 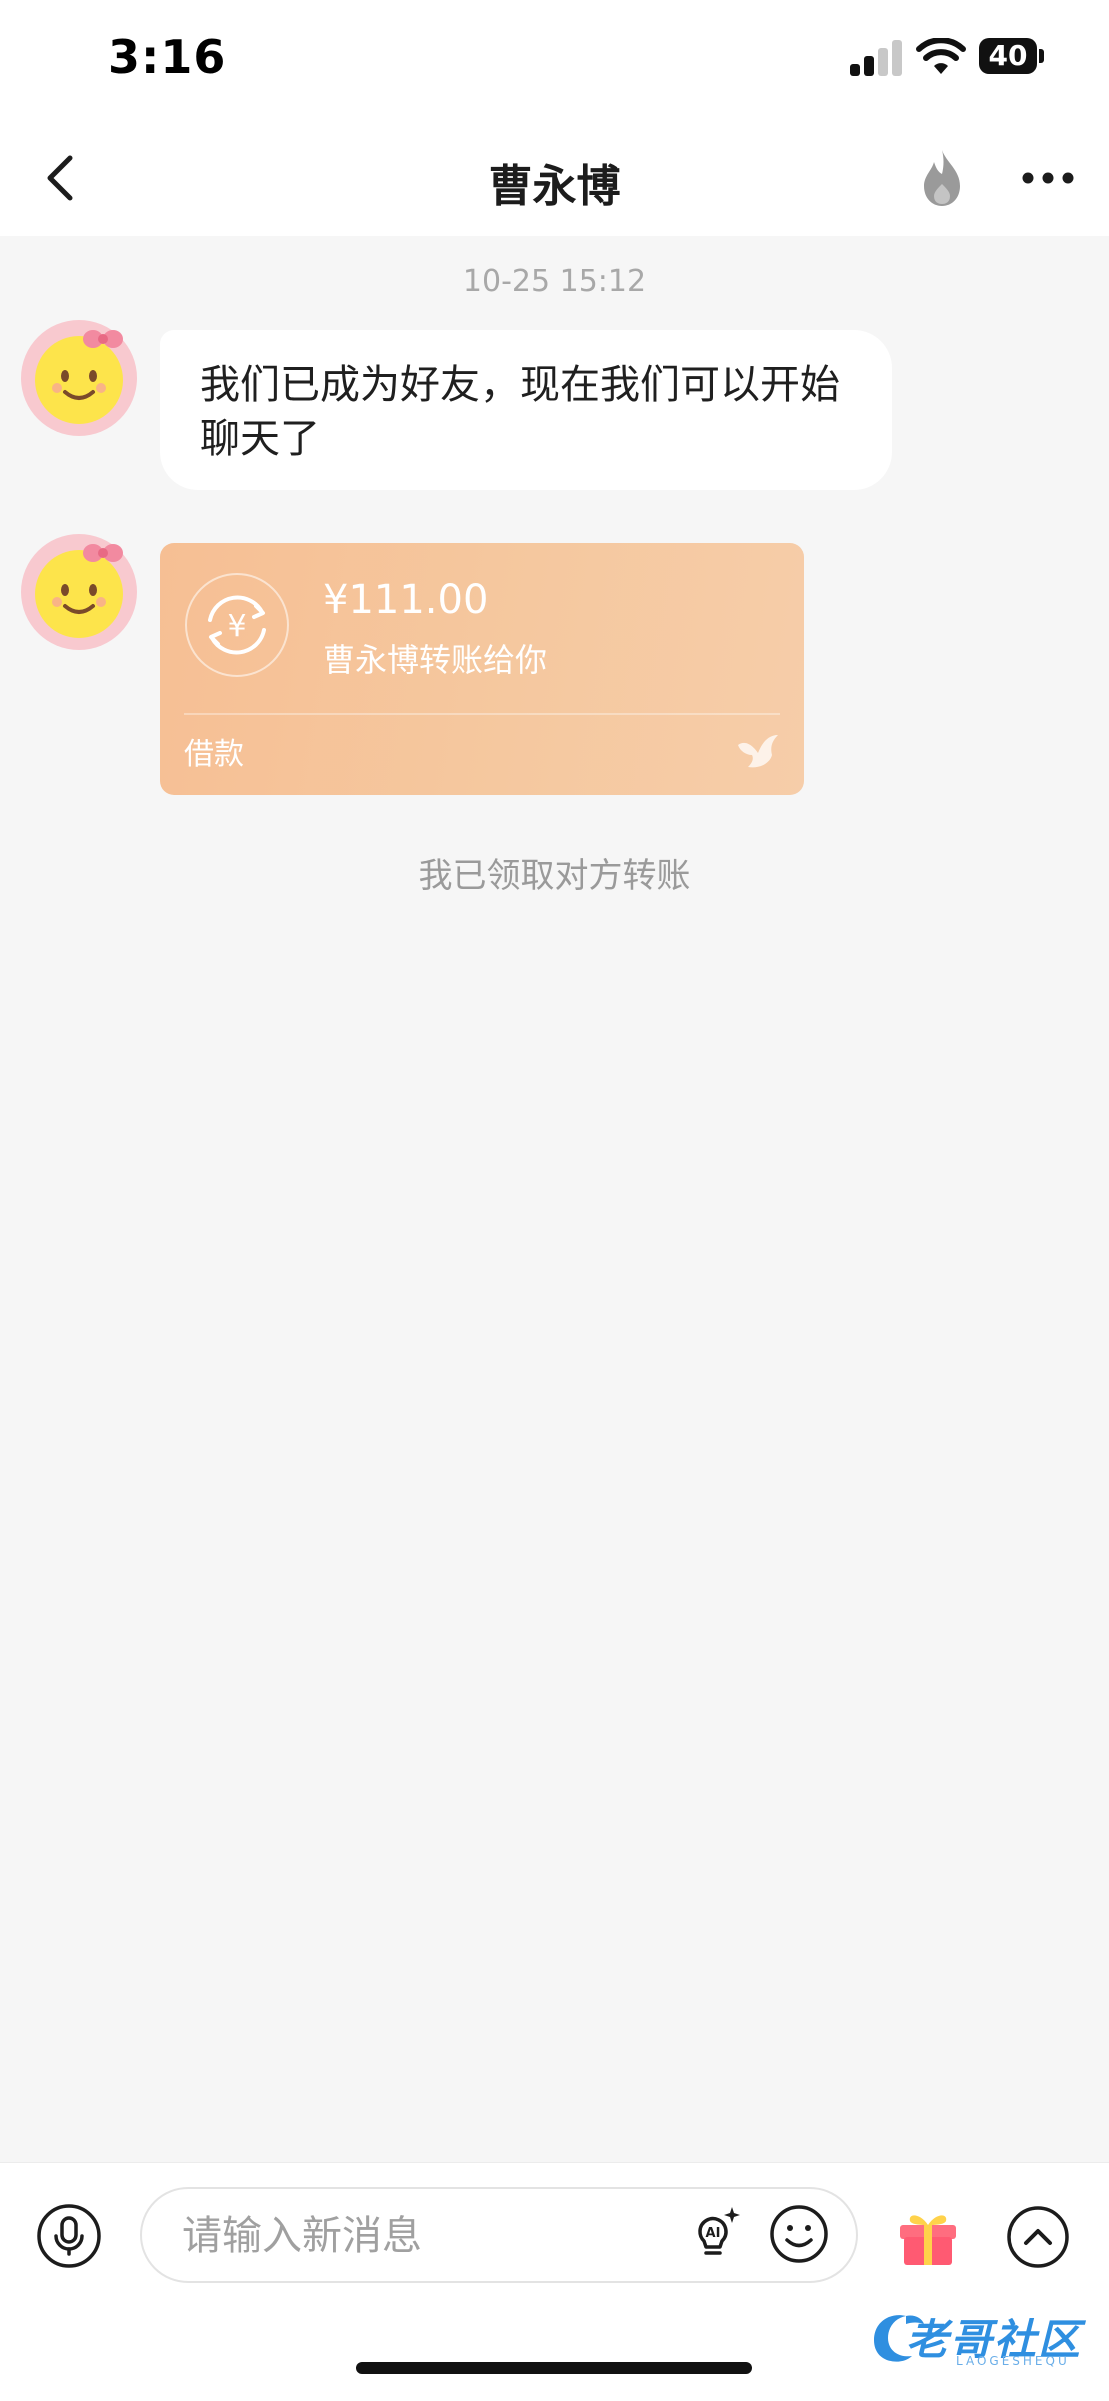 I want to click on emoji-icon, so click(x=799, y=2234).